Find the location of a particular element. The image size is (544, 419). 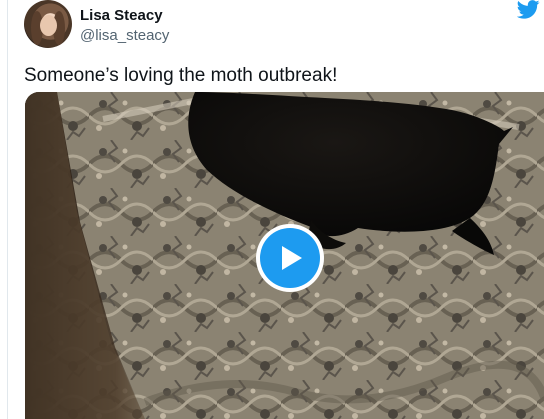

tweet-text: Someone’s loving the moth outbreak! is located at coordinates (181, 75).